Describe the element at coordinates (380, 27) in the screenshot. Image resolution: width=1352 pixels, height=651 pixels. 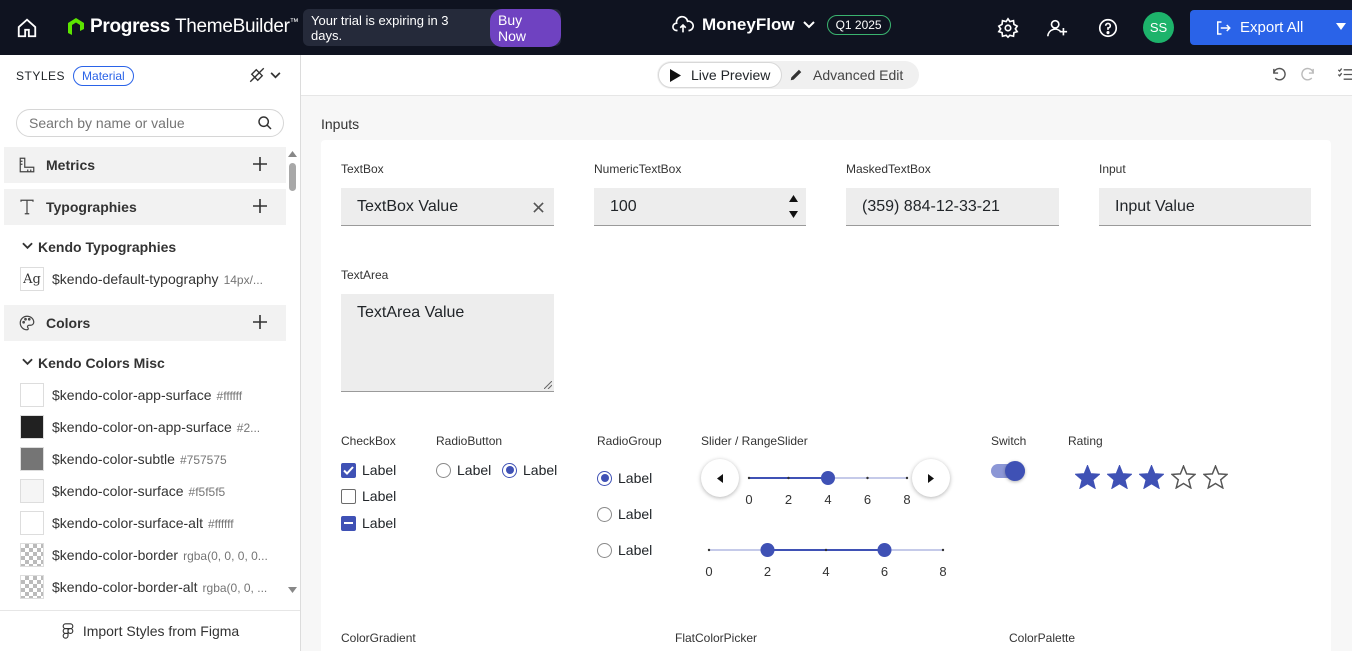
I see `trial-text: Your trial is expiring in 3 days.` at that location.